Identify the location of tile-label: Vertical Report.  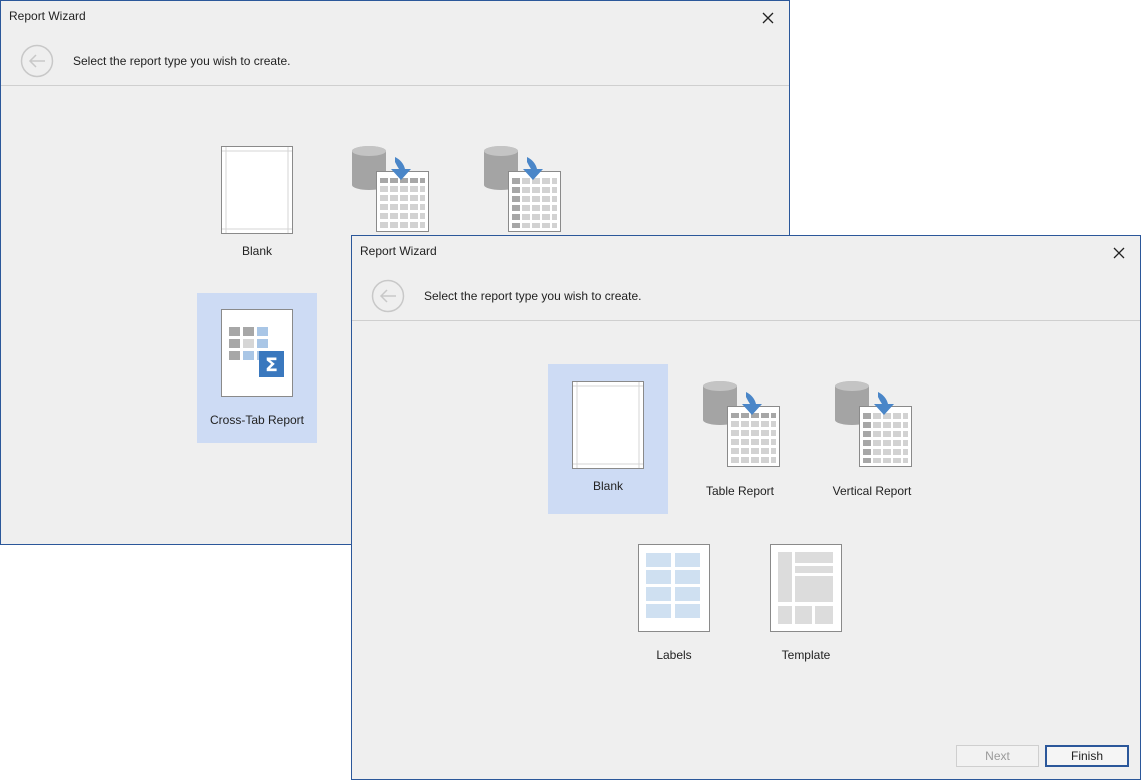
(872, 491).